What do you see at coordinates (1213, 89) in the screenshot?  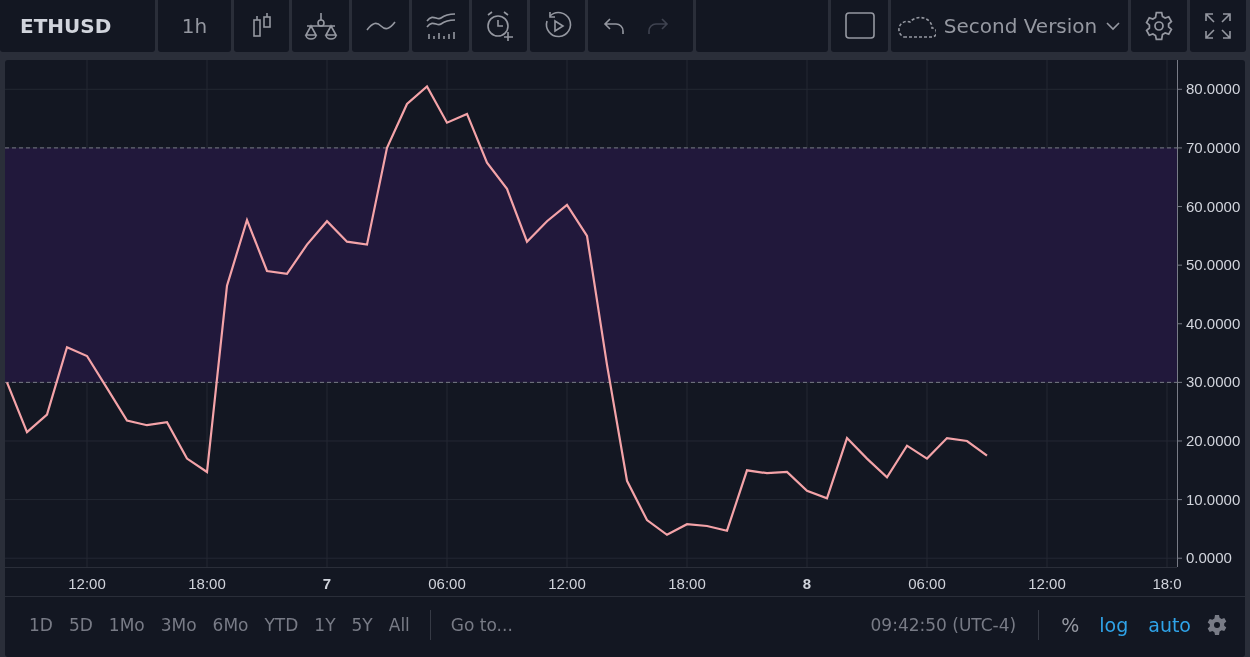 I see `y-axis-label: 80.0000` at bounding box center [1213, 89].